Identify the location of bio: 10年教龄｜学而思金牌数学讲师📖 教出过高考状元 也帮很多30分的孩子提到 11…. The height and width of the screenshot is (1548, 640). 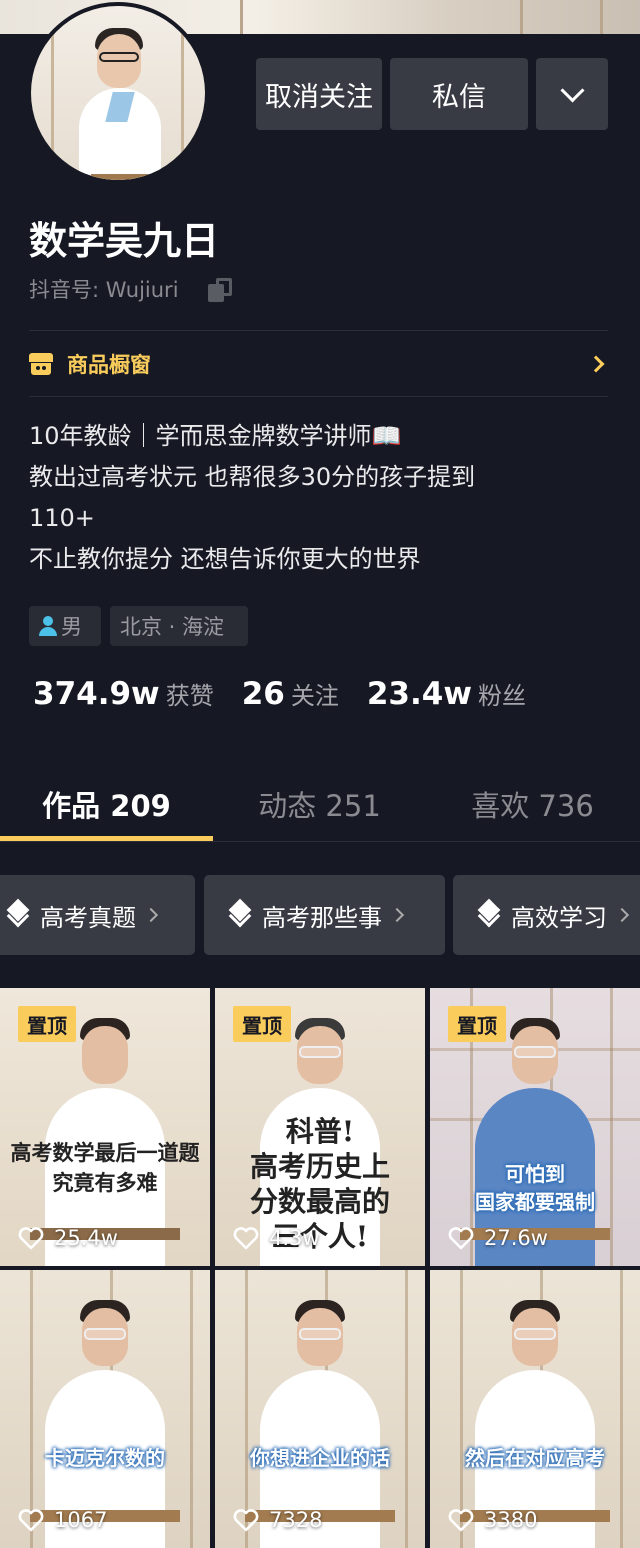
(319, 498).